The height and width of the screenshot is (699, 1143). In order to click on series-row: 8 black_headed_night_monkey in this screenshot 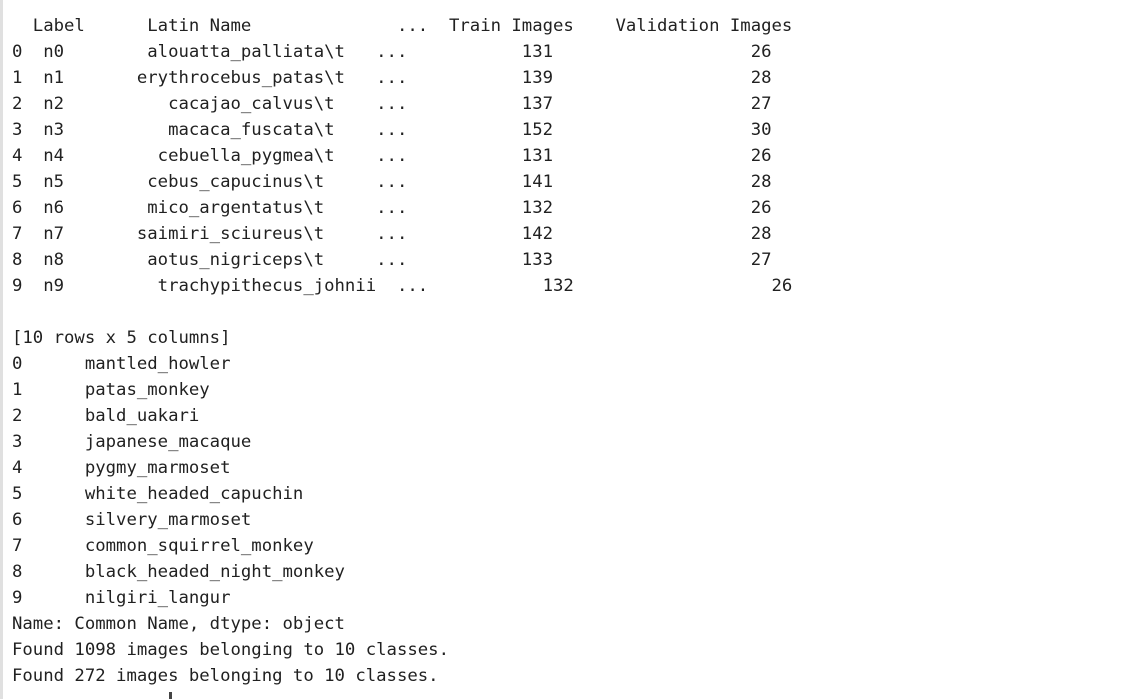, I will do `click(178, 572)`.